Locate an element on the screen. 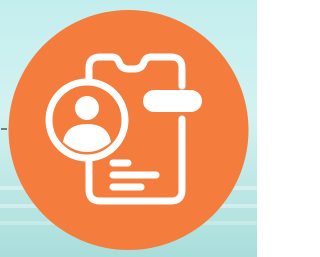 The image size is (320, 257). message-pill-icon is located at coordinates (172, 101).